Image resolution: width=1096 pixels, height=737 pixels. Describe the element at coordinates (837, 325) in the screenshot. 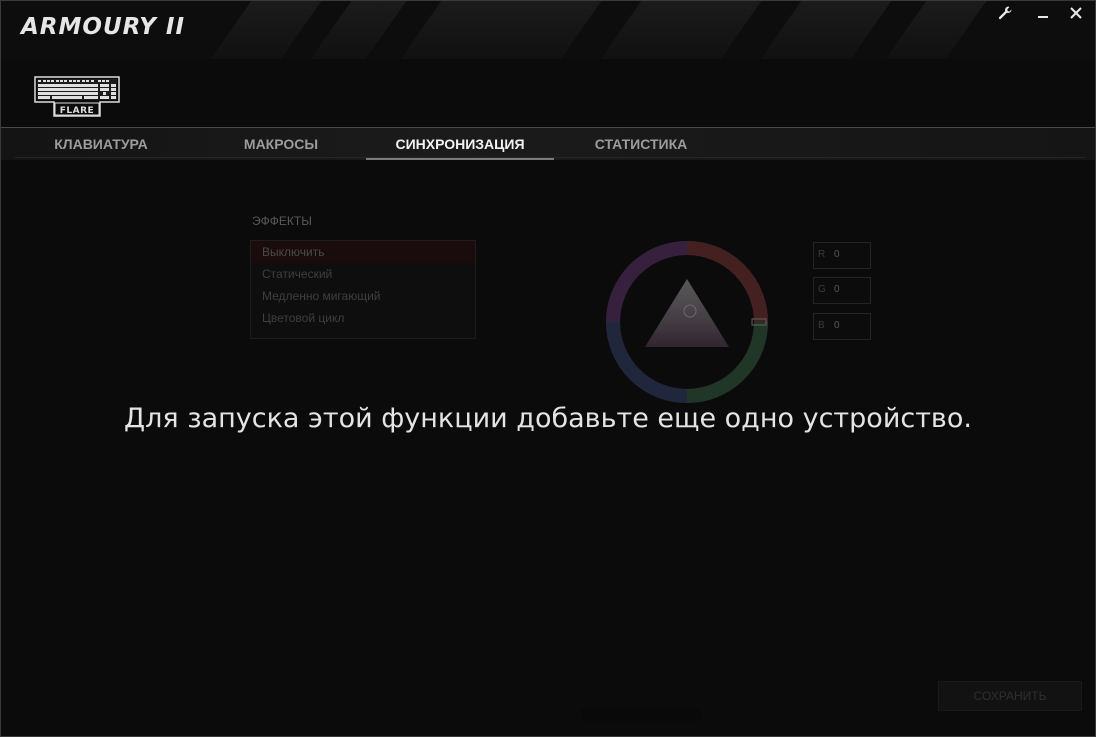

I see `blue-value: 0` at that location.